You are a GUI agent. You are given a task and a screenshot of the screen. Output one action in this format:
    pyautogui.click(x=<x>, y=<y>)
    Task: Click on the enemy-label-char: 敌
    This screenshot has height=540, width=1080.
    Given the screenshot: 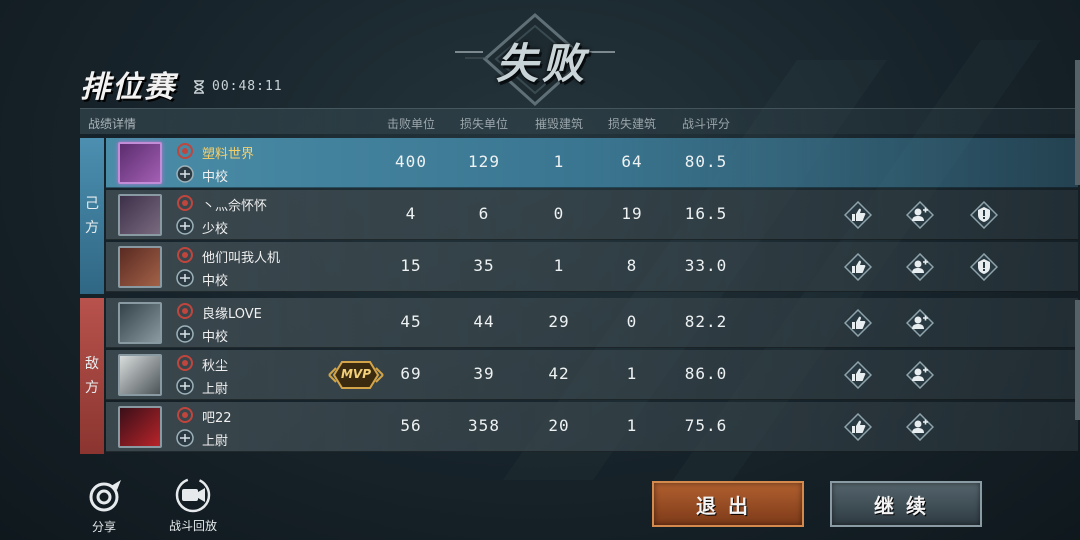 What is the action you would take?
    pyautogui.click(x=92, y=364)
    